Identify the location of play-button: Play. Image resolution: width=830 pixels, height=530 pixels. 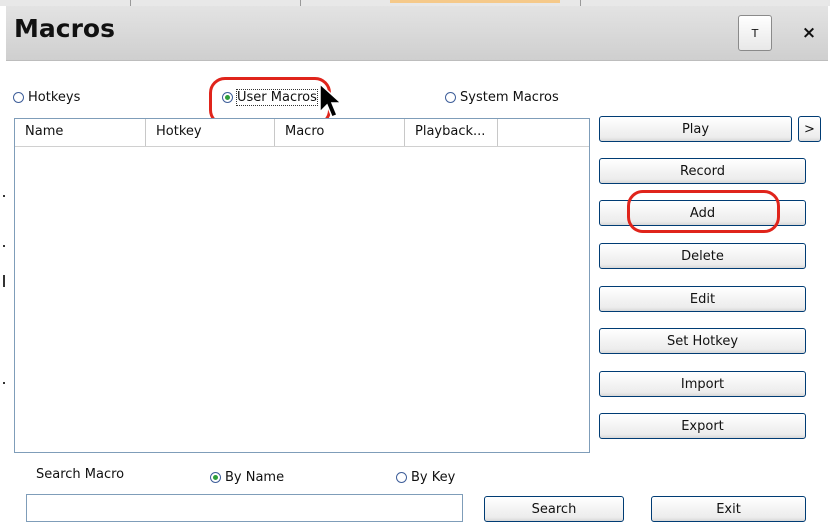
(695, 129).